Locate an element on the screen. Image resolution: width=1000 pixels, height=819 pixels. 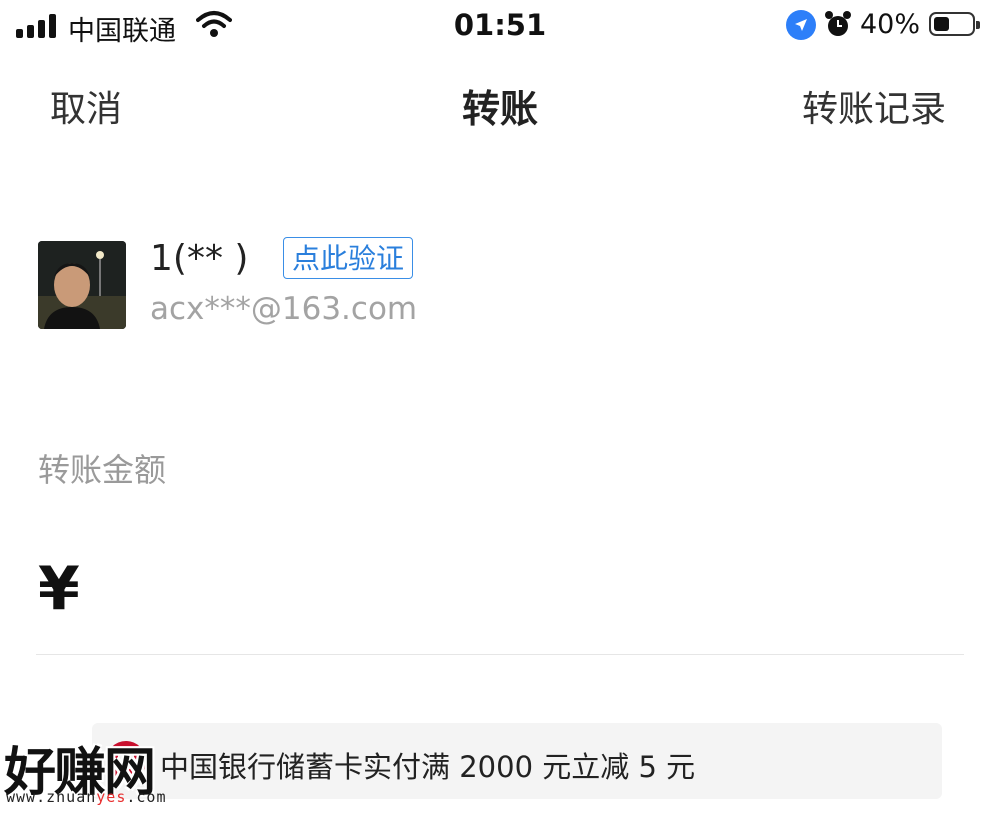
amount-label: 转账金额 is located at coordinates (102, 470).